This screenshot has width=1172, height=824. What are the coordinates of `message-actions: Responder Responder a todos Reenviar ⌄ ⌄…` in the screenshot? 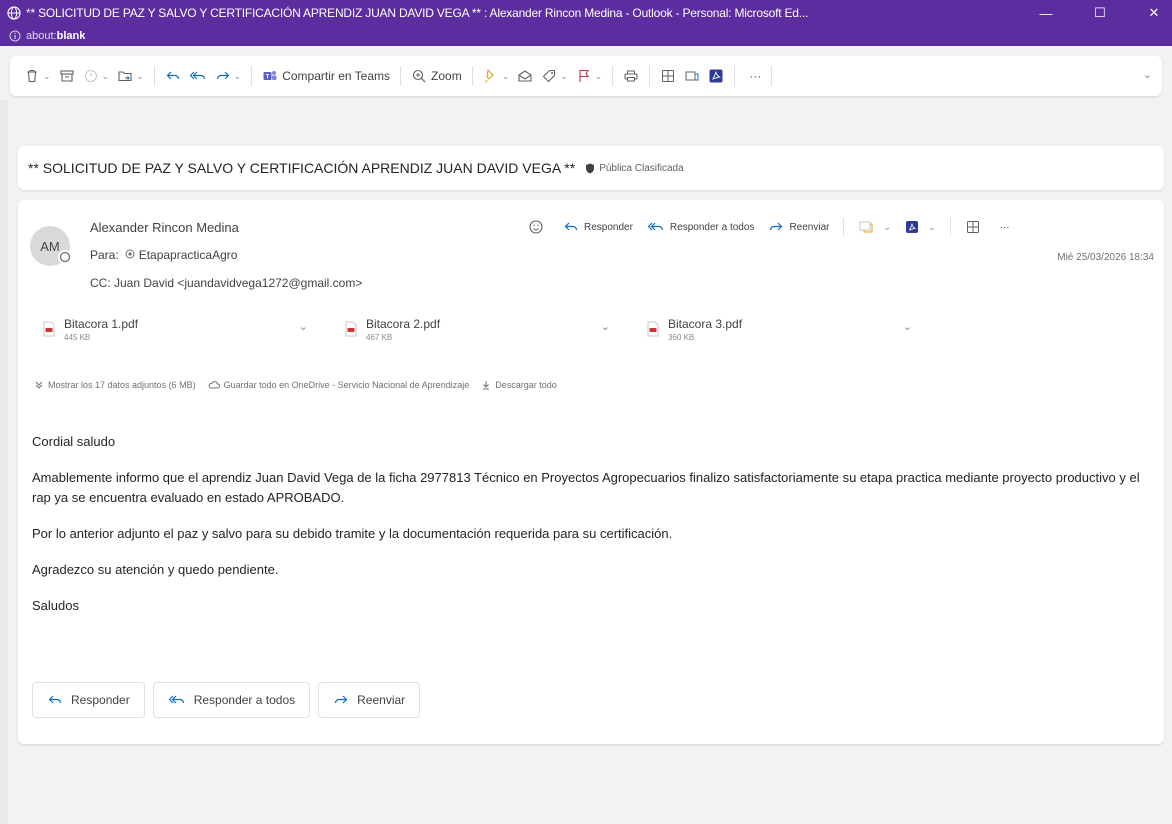 It's located at (776, 227).